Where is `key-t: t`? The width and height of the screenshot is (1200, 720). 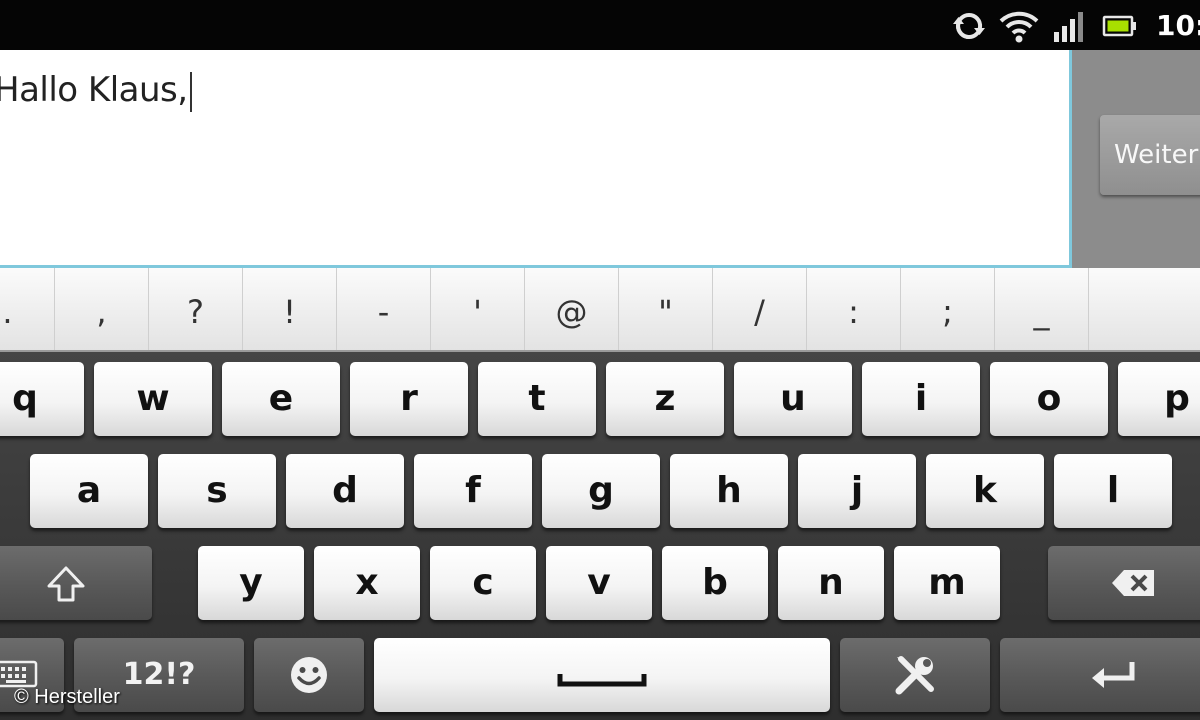 key-t: t is located at coordinates (537, 399).